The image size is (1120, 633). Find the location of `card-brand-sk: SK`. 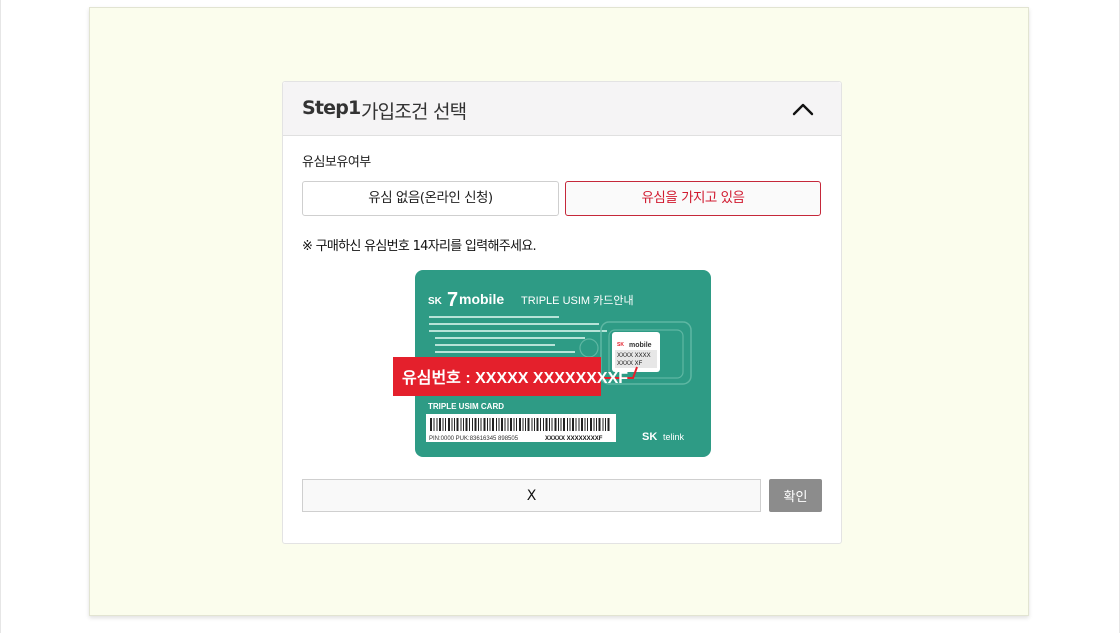

card-brand-sk: SK is located at coordinates (435, 301).